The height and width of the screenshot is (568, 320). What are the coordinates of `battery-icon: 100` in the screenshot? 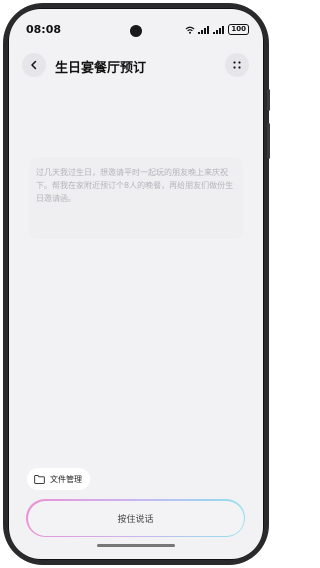 It's located at (238, 29).